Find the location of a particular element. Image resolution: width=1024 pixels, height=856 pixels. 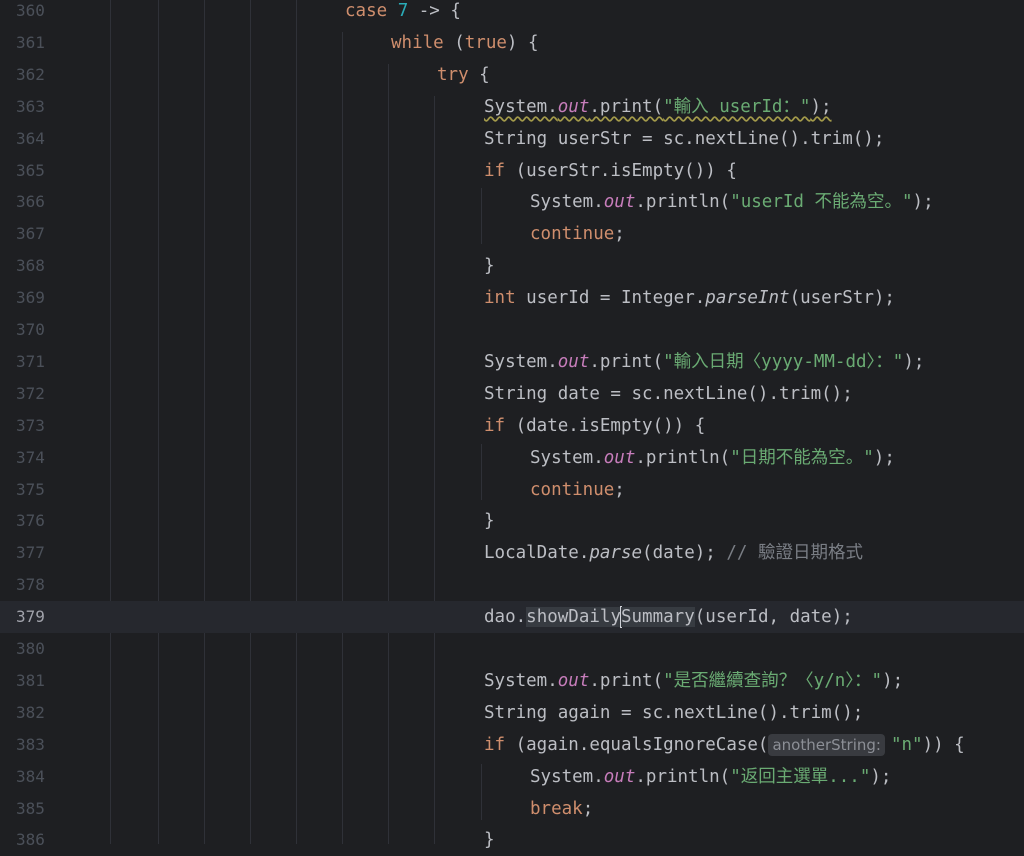

code-token: parseInt is located at coordinates (747, 298).